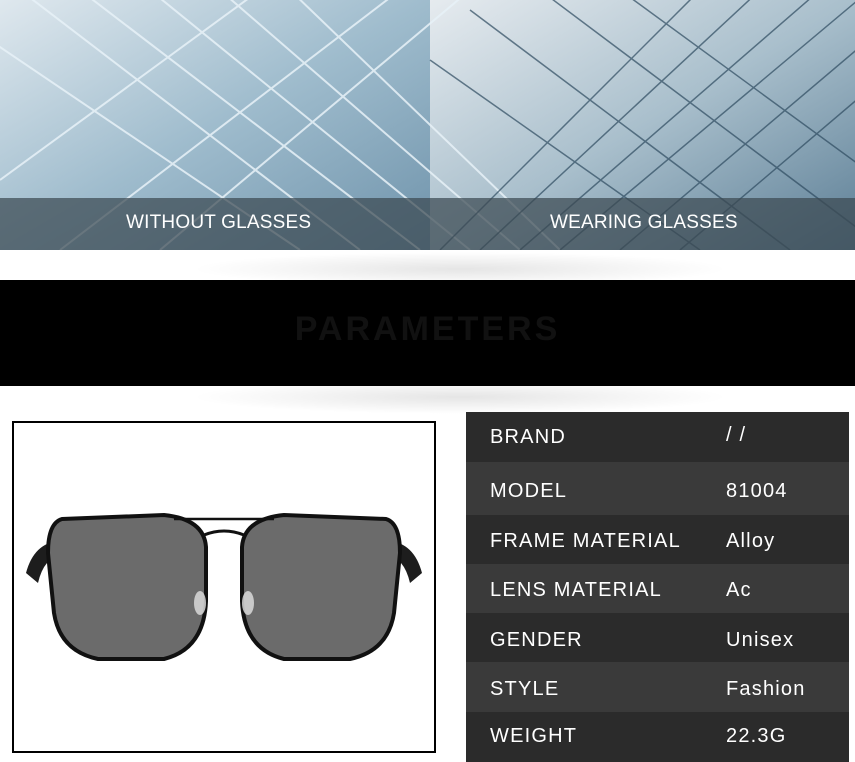 The image size is (855, 762). I want to click on spec-row-lens-material: LENS MATERIAL Ac, so click(657, 588).